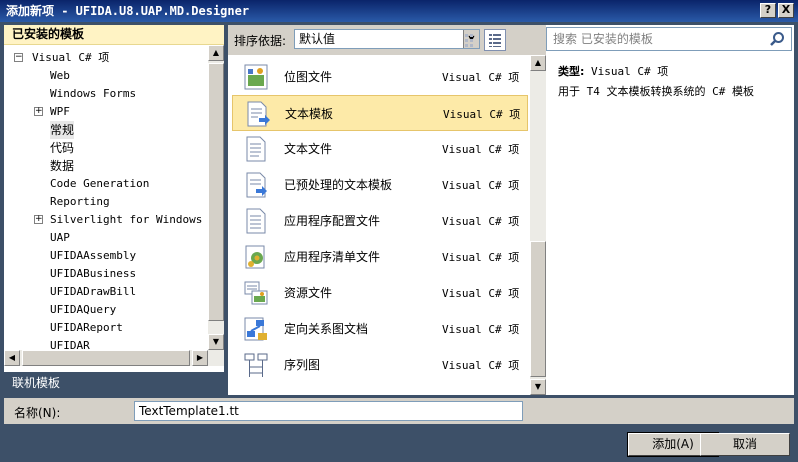 Image resolution: width=798 pixels, height=462 pixels. I want to click on template-list-scrollbar: ▲ ▼, so click(538, 225).